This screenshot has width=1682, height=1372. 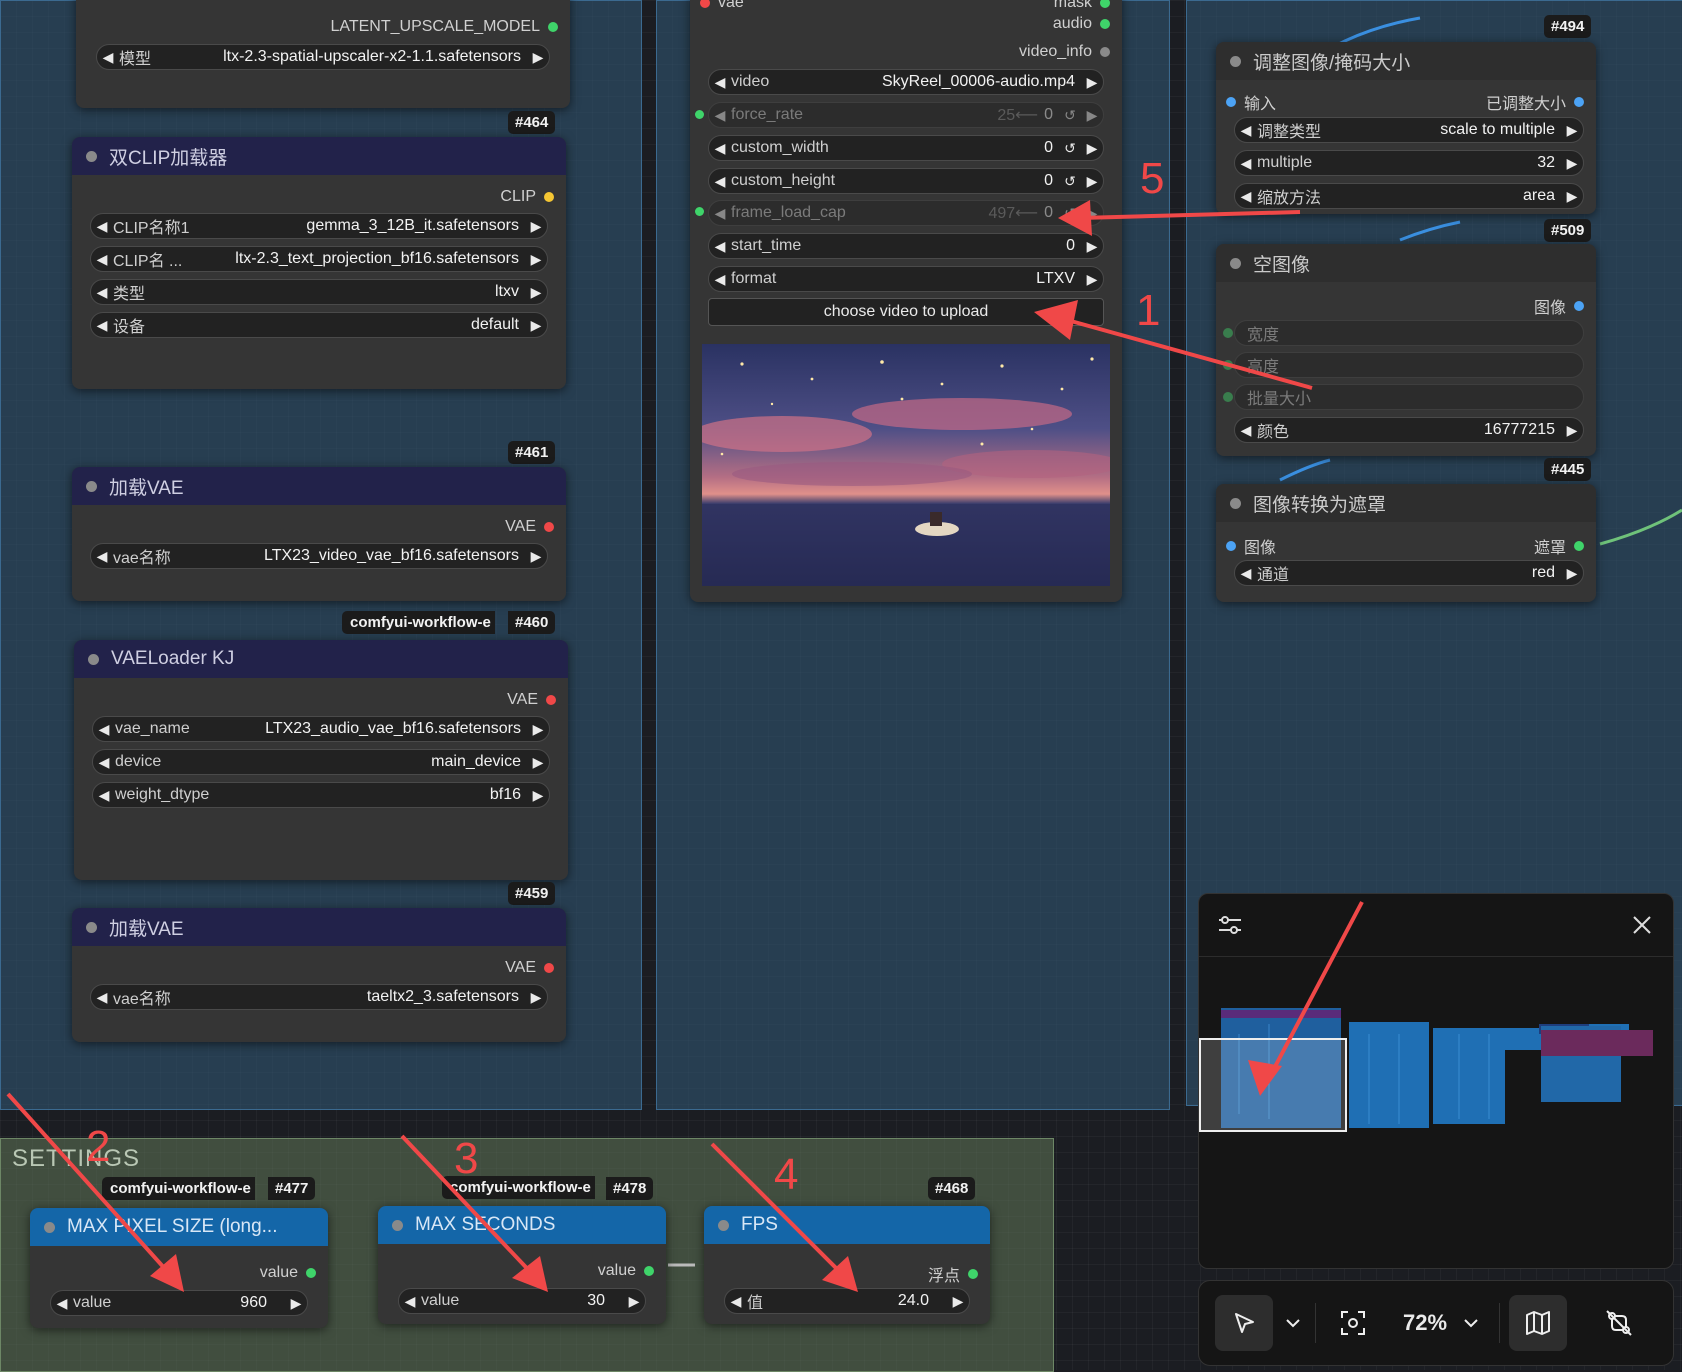 I want to click on annotation-3: 3, so click(x=466, y=1158).